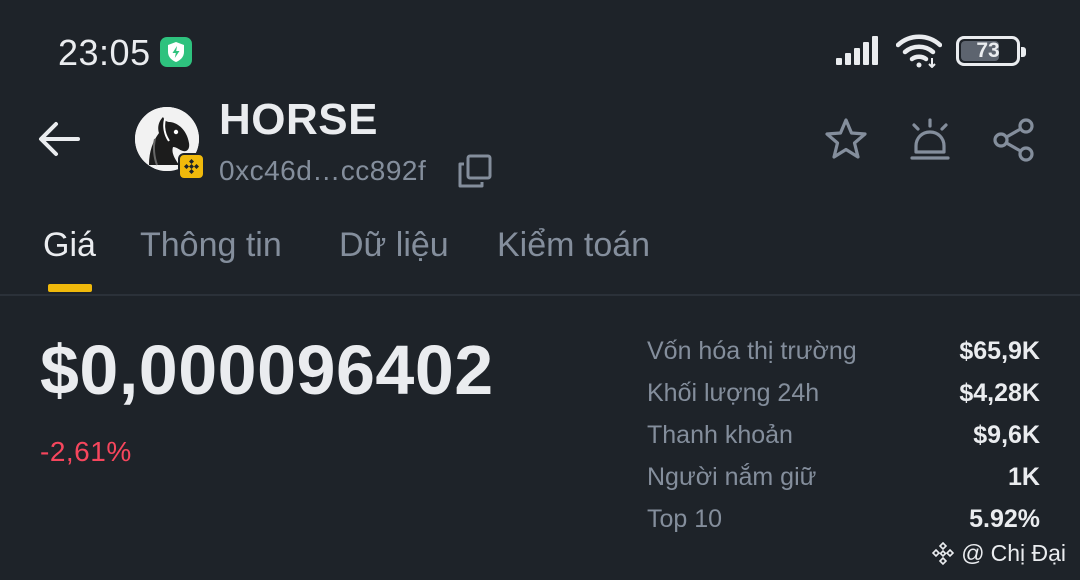 This screenshot has width=1080, height=580. I want to click on at-icon: @, so click(973, 553).